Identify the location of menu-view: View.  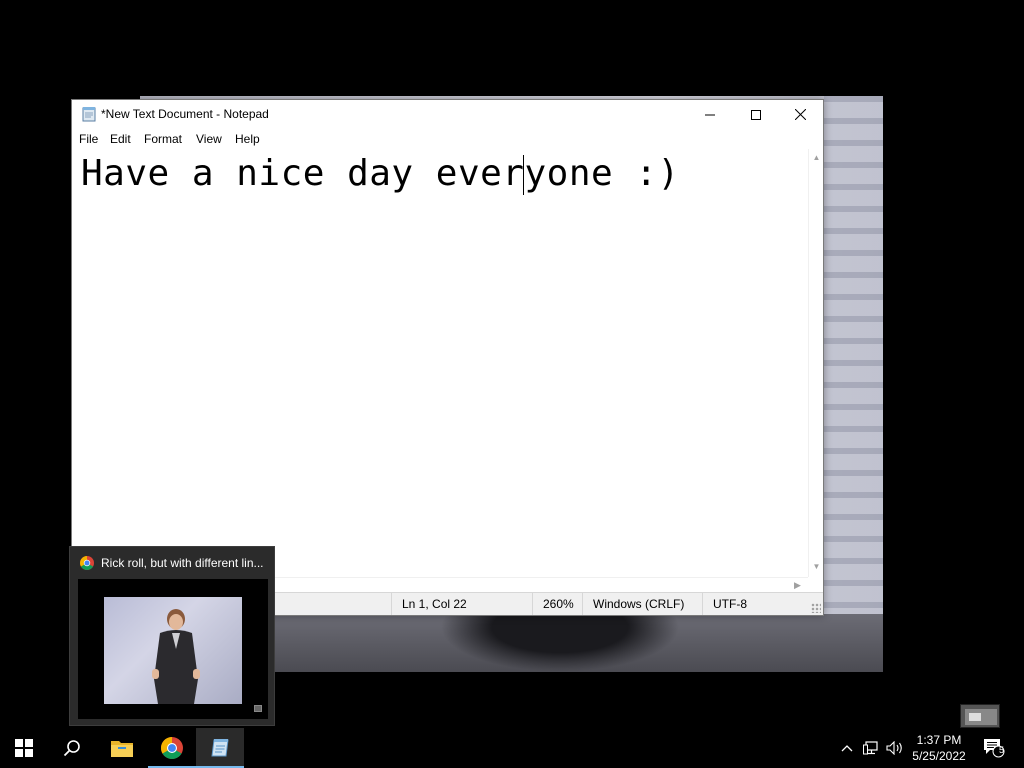
(209, 139).